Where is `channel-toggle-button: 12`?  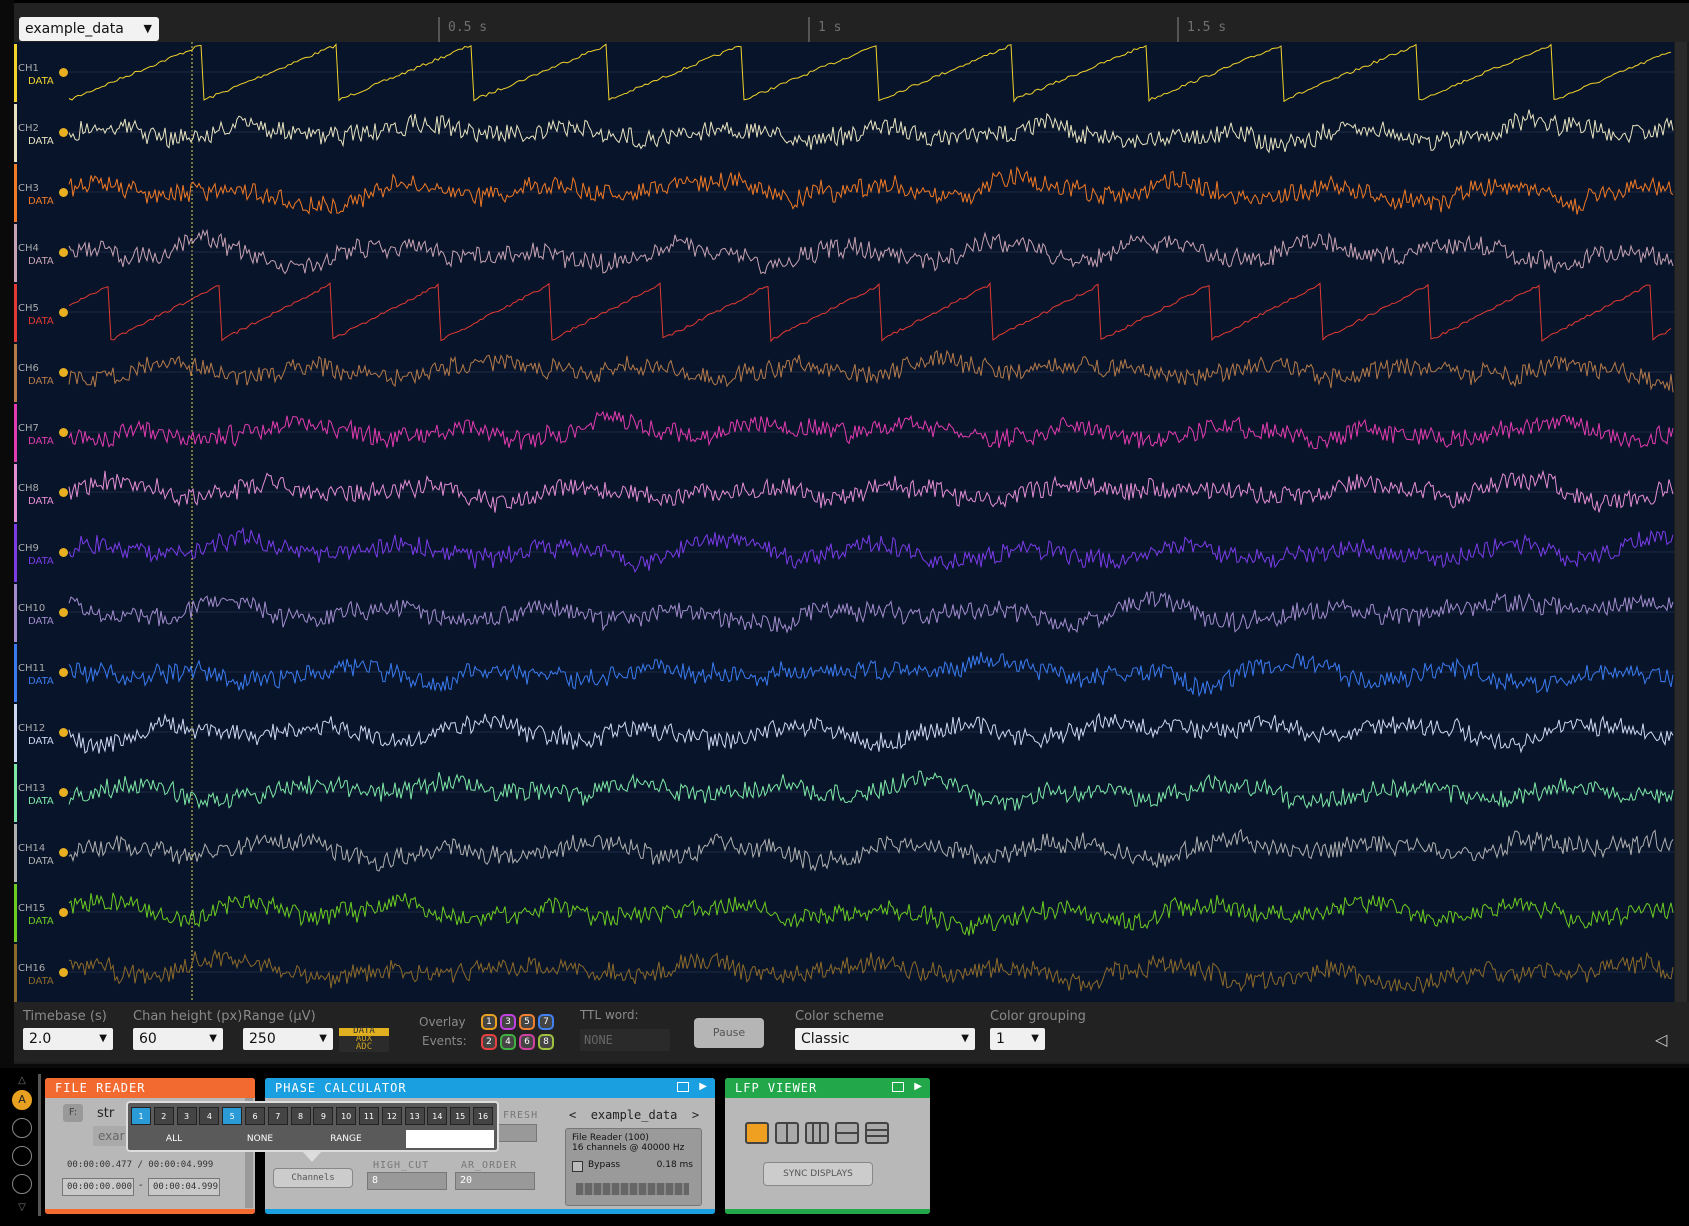 channel-toggle-button: 12 is located at coordinates (391, 1116).